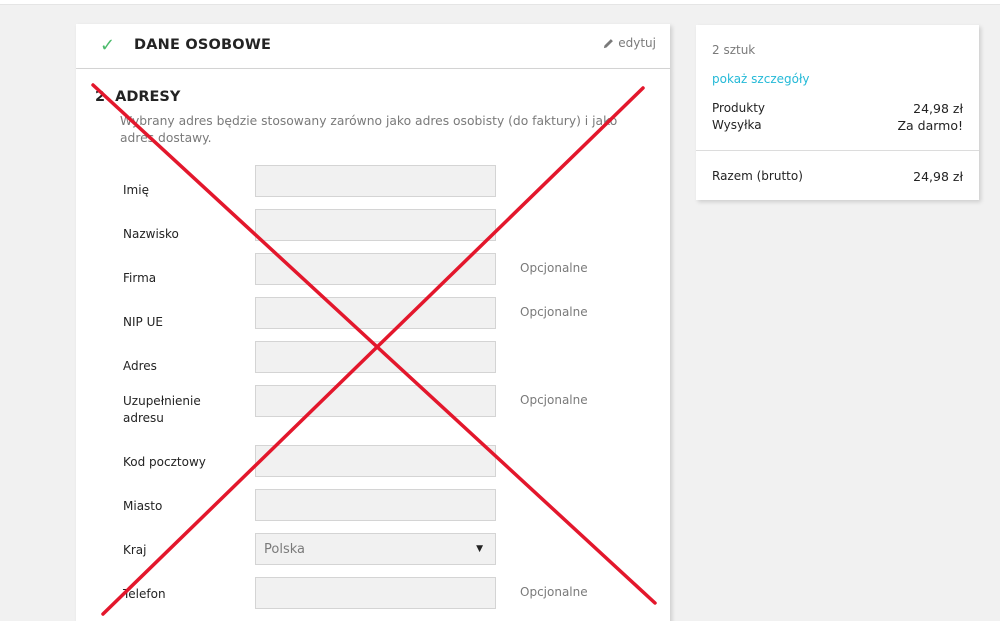 The height and width of the screenshot is (621, 1000). What do you see at coordinates (140, 278) in the screenshot?
I see `company-label: Firma` at bounding box center [140, 278].